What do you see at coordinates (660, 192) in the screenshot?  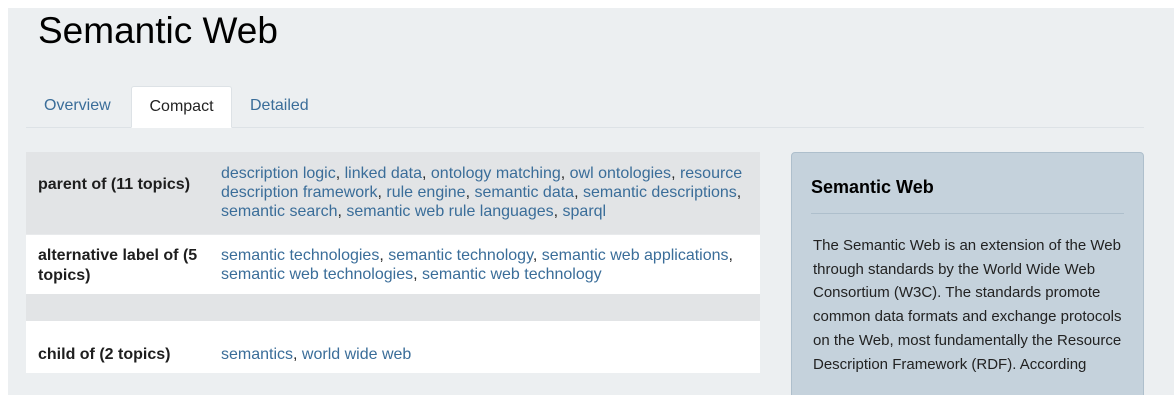 I see `topic-link: semantic descriptions` at bounding box center [660, 192].